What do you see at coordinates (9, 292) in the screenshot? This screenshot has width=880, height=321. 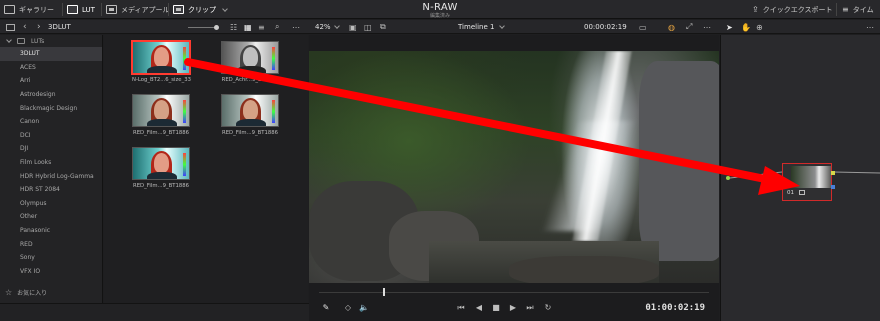 I see `star-icon: ☆` at bounding box center [9, 292].